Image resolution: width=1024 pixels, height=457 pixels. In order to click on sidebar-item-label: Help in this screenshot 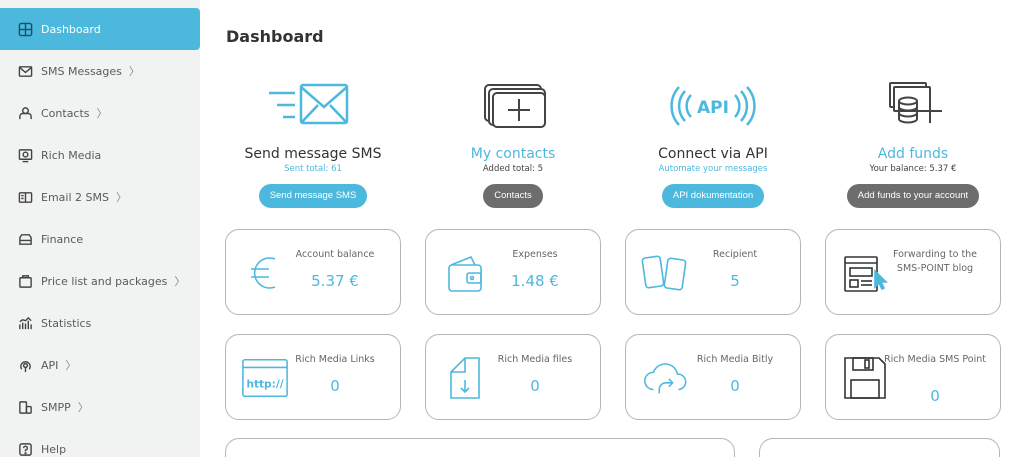, I will do `click(54, 449)`.